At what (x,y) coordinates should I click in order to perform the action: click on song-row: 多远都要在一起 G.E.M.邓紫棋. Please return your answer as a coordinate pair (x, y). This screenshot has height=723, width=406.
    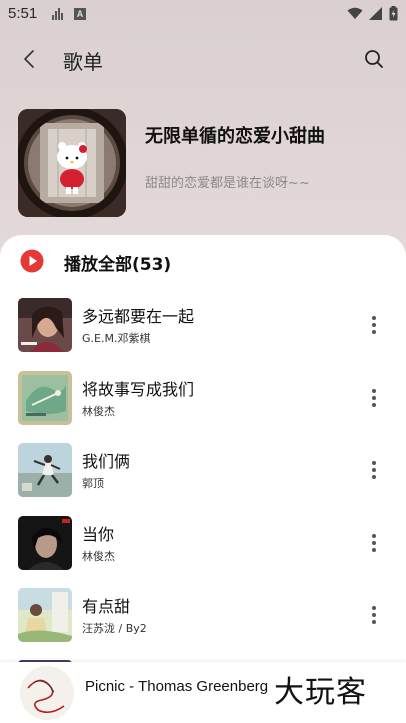
    Looking at the image, I should click on (203, 328).